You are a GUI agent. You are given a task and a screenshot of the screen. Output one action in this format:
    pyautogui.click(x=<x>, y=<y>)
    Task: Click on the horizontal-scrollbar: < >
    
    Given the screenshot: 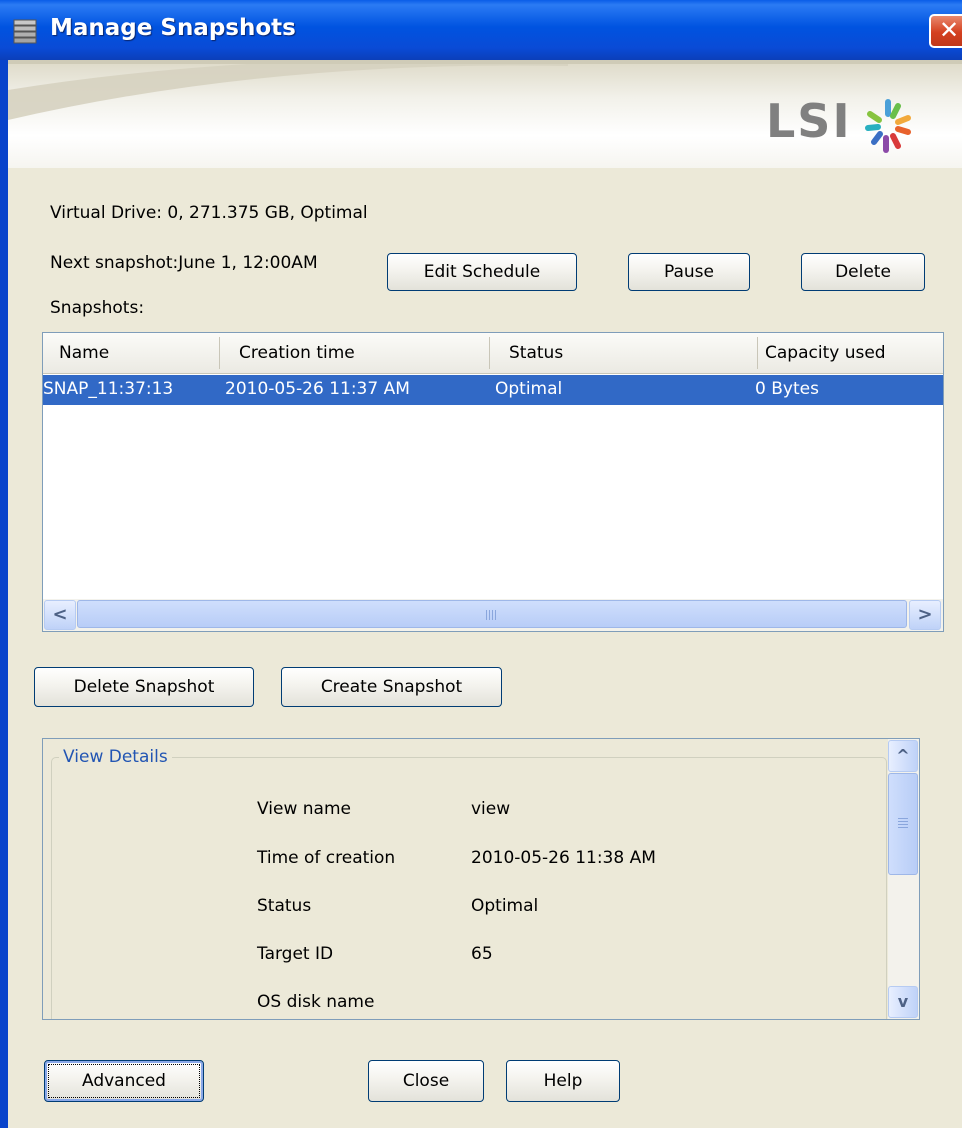 What is the action you would take?
    pyautogui.click(x=493, y=615)
    